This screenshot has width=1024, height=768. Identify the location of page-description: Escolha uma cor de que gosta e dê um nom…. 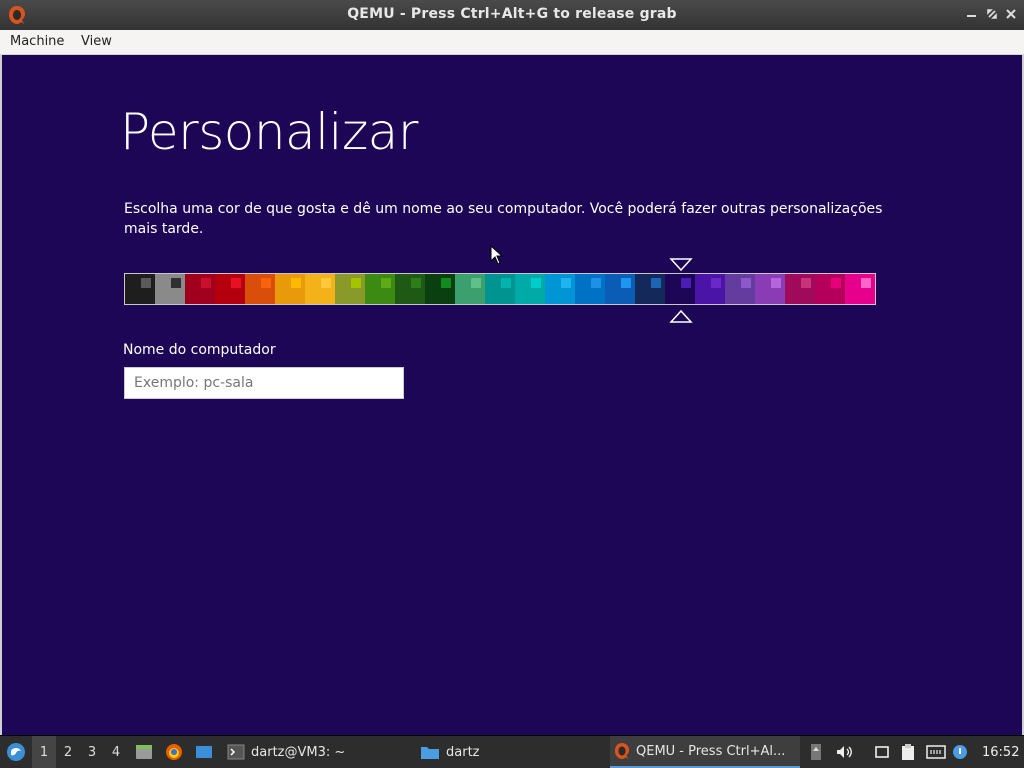
(503, 219).